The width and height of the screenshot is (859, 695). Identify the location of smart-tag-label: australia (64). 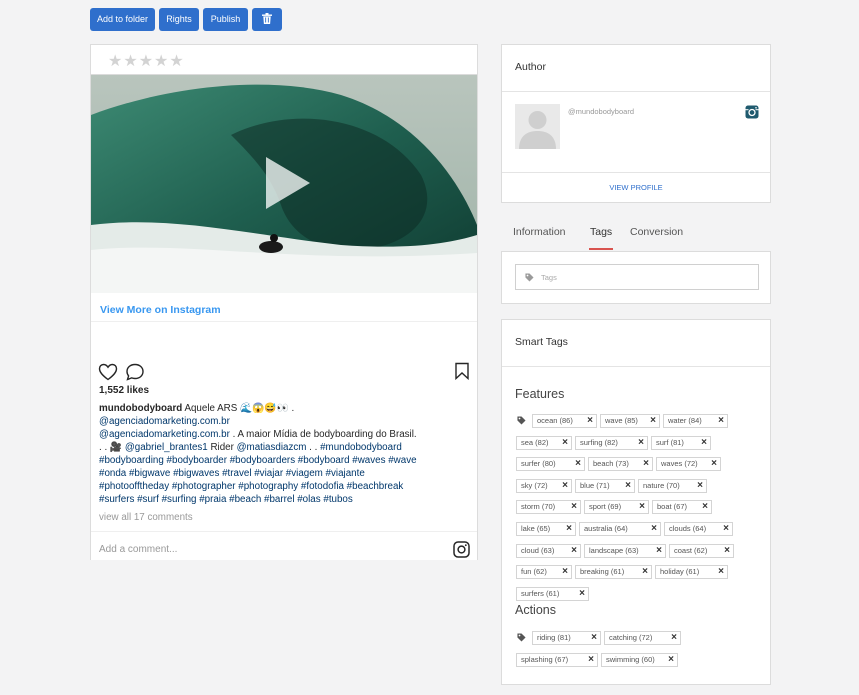
(606, 528).